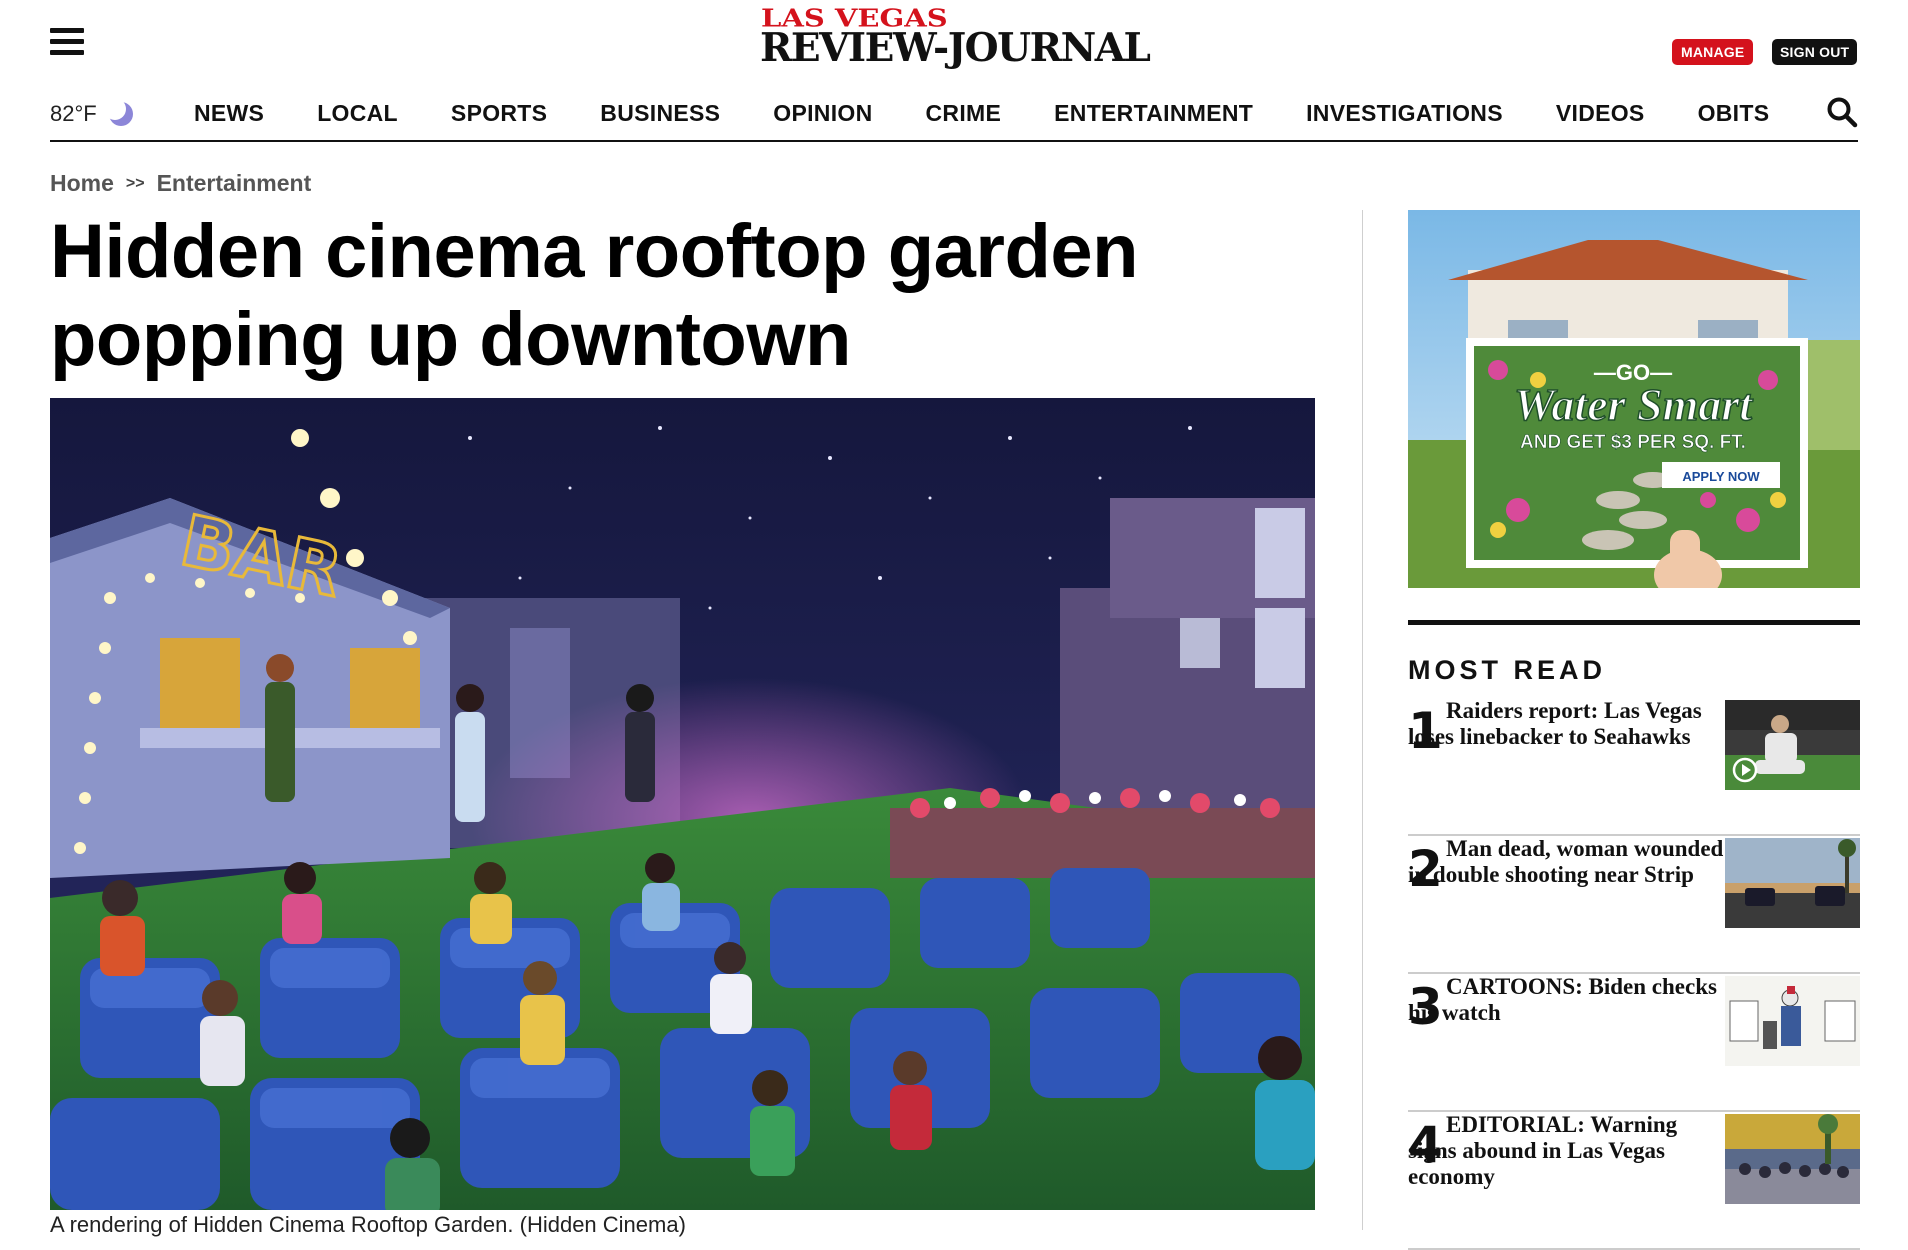  Describe the element at coordinates (1634, 1043) in the screenshot. I see `most-read-item: 3 CARTOONS: Biden checks his watch` at that location.